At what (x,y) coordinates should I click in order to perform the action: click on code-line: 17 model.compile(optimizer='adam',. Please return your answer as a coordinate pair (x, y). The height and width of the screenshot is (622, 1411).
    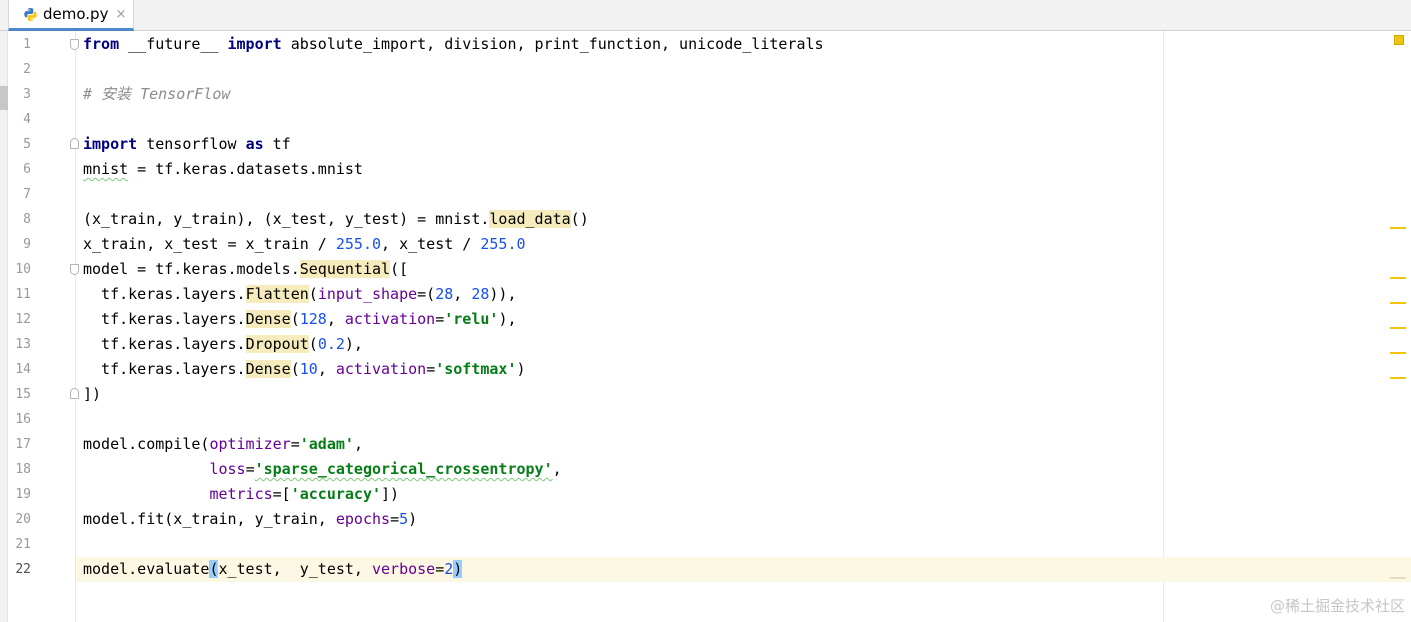
    Looking at the image, I should click on (705, 444).